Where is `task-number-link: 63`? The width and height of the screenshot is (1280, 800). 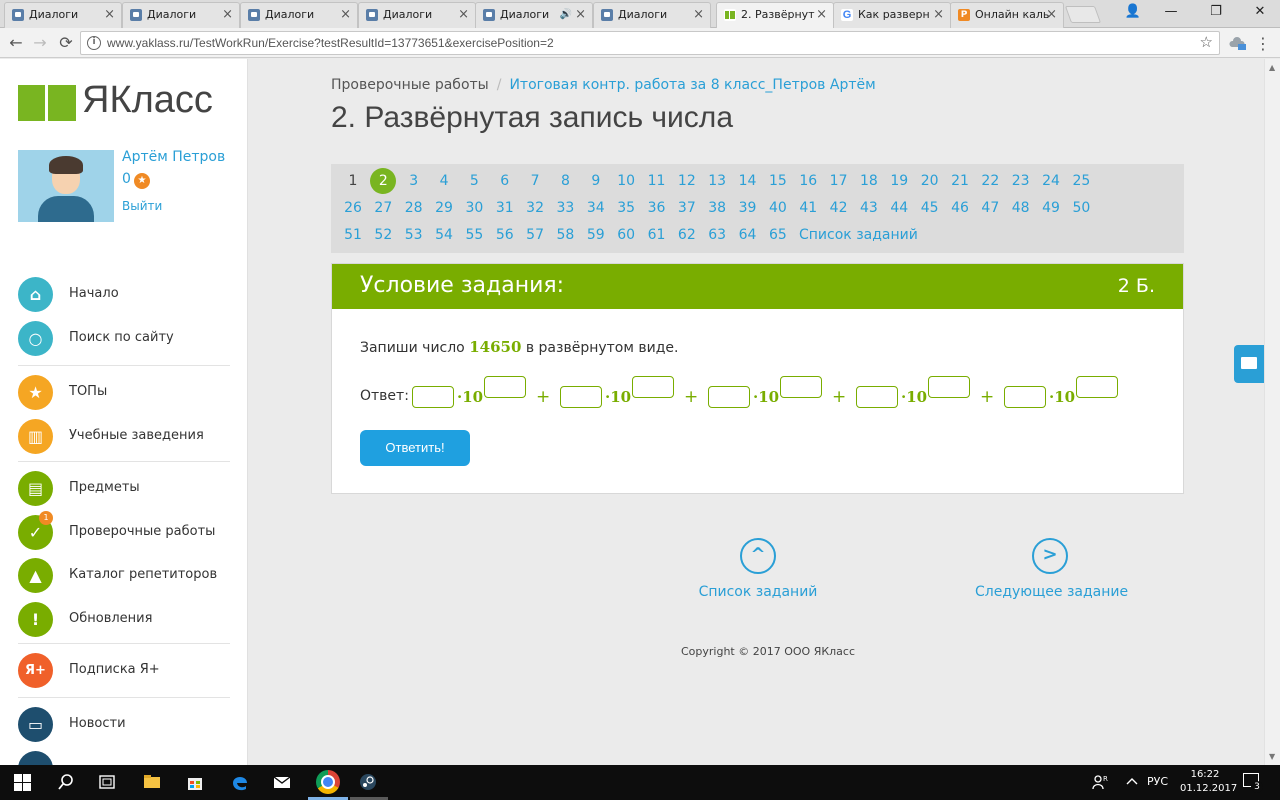
task-number-link: 63 is located at coordinates (717, 235).